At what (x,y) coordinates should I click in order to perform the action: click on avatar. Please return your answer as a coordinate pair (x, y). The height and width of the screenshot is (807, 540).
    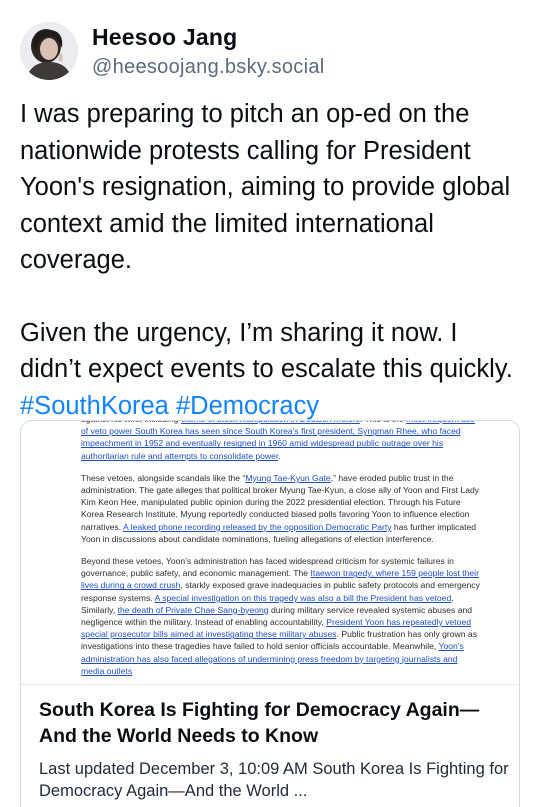
    Looking at the image, I should click on (49, 51).